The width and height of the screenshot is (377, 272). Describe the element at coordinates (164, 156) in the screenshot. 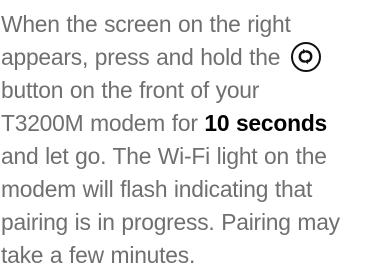

I see `instruction-line-5: and let go. The Wi-Fi light on the` at that location.